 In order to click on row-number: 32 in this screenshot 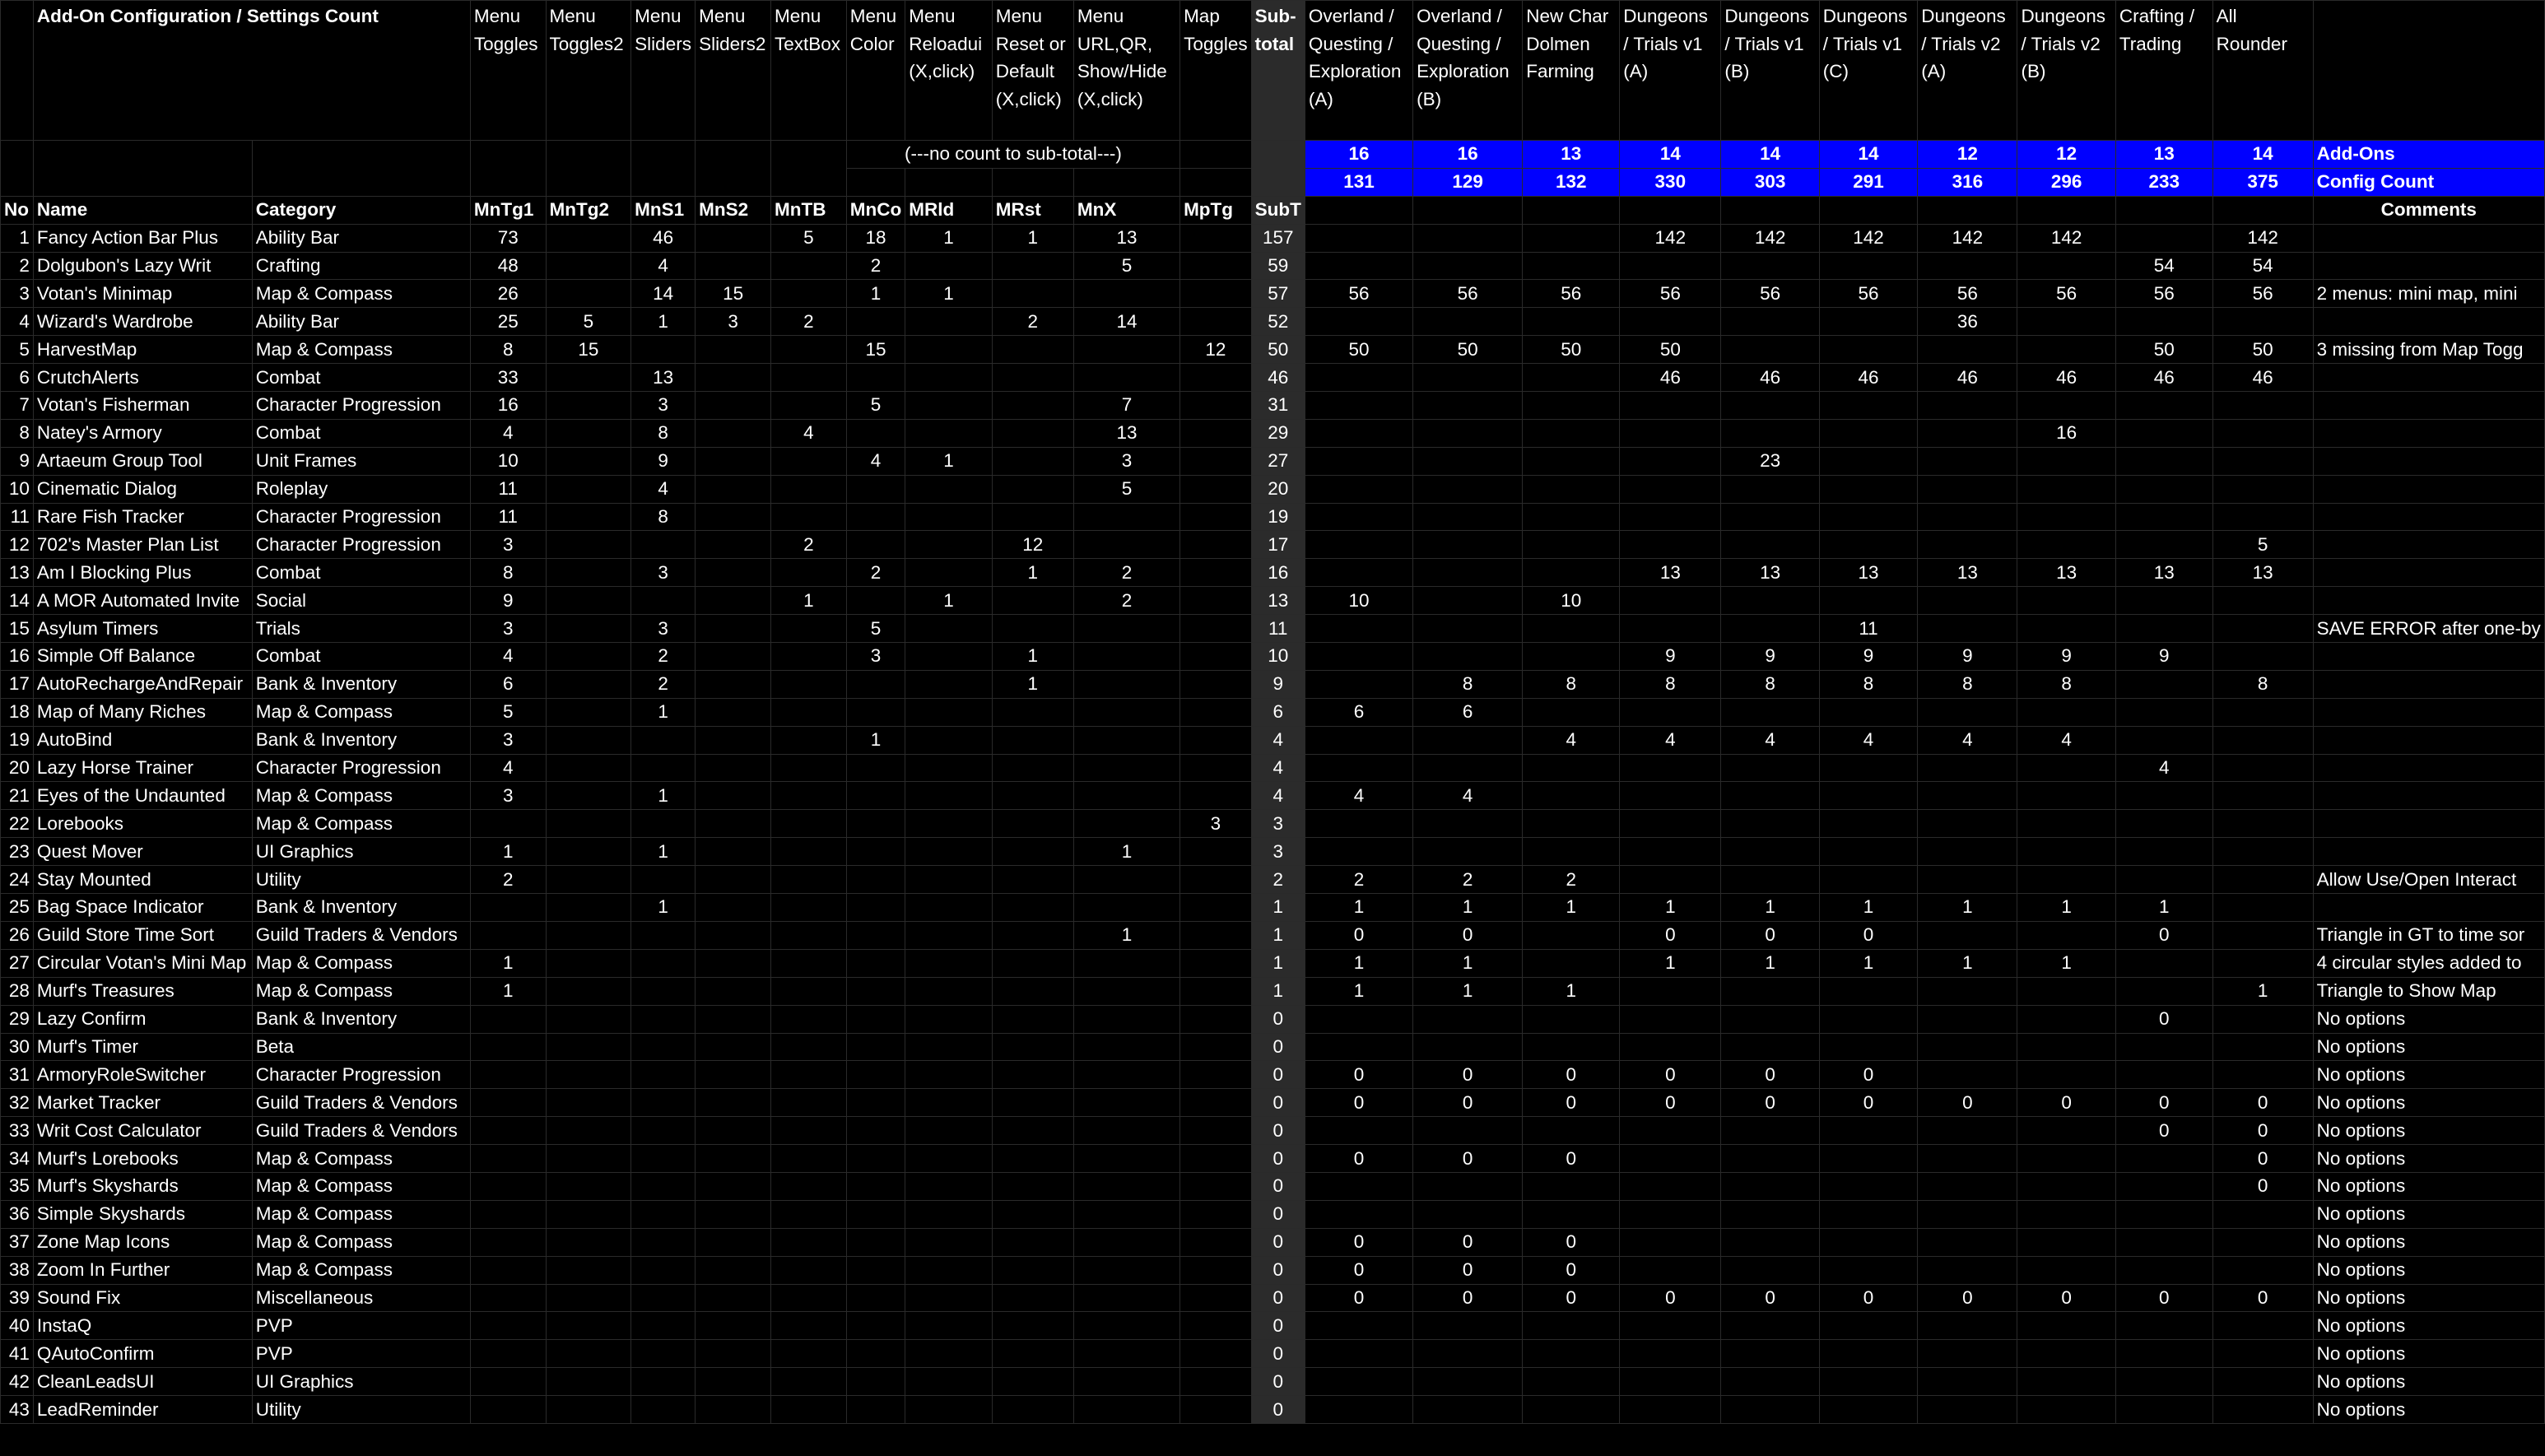, I will do `click(17, 1103)`.